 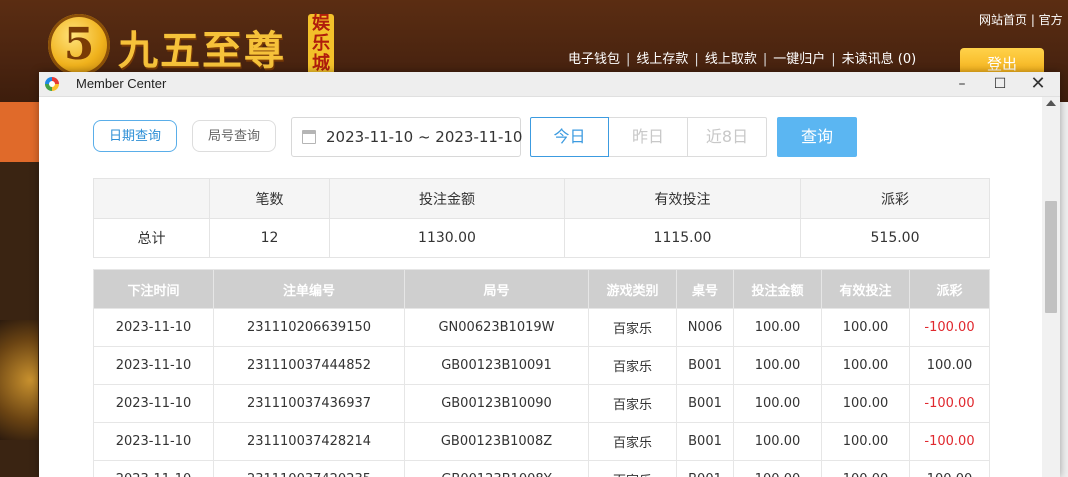 What do you see at coordinates (777, 289) in the screenshot?
I see `details-header-cell: 投注金额` at bounding box center [777, 289].